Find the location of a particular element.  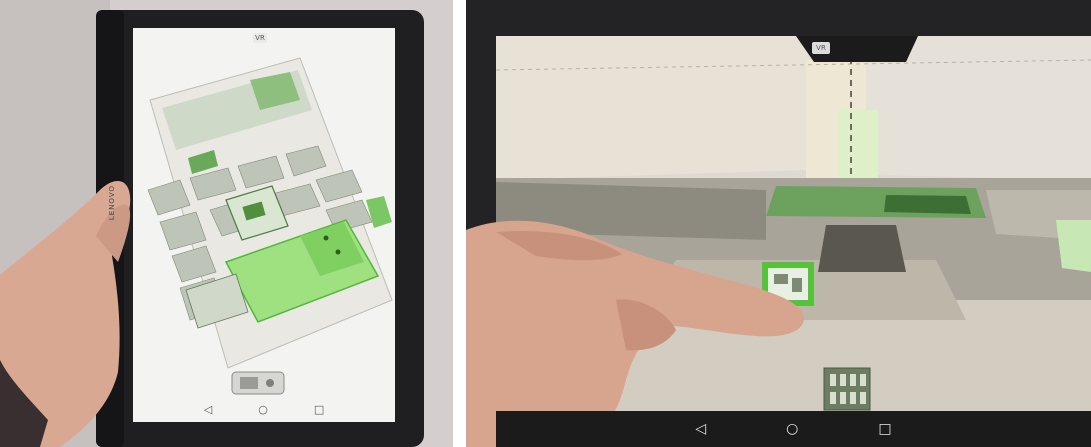

left-nav-bar: ◁ ○ □ is located at coordinates (264, 409).